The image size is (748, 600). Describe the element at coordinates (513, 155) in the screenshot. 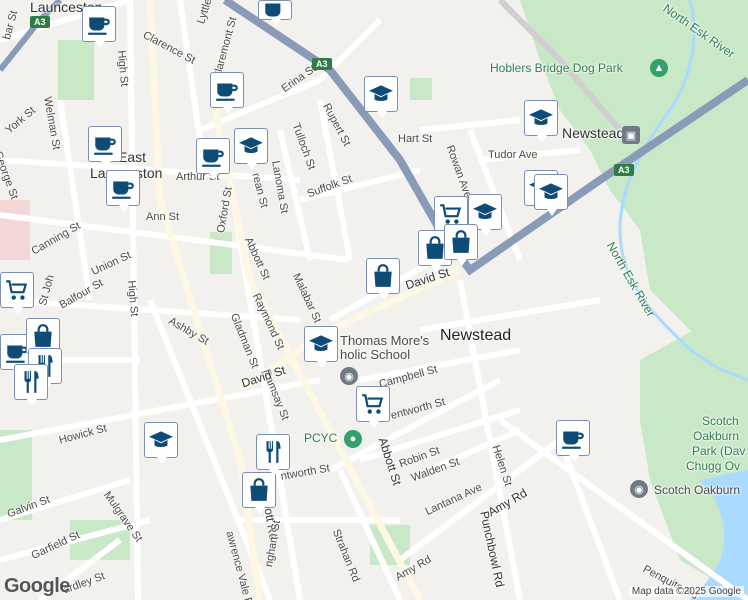

I see `label-tudor-ave: Tudor Ave` at that location.